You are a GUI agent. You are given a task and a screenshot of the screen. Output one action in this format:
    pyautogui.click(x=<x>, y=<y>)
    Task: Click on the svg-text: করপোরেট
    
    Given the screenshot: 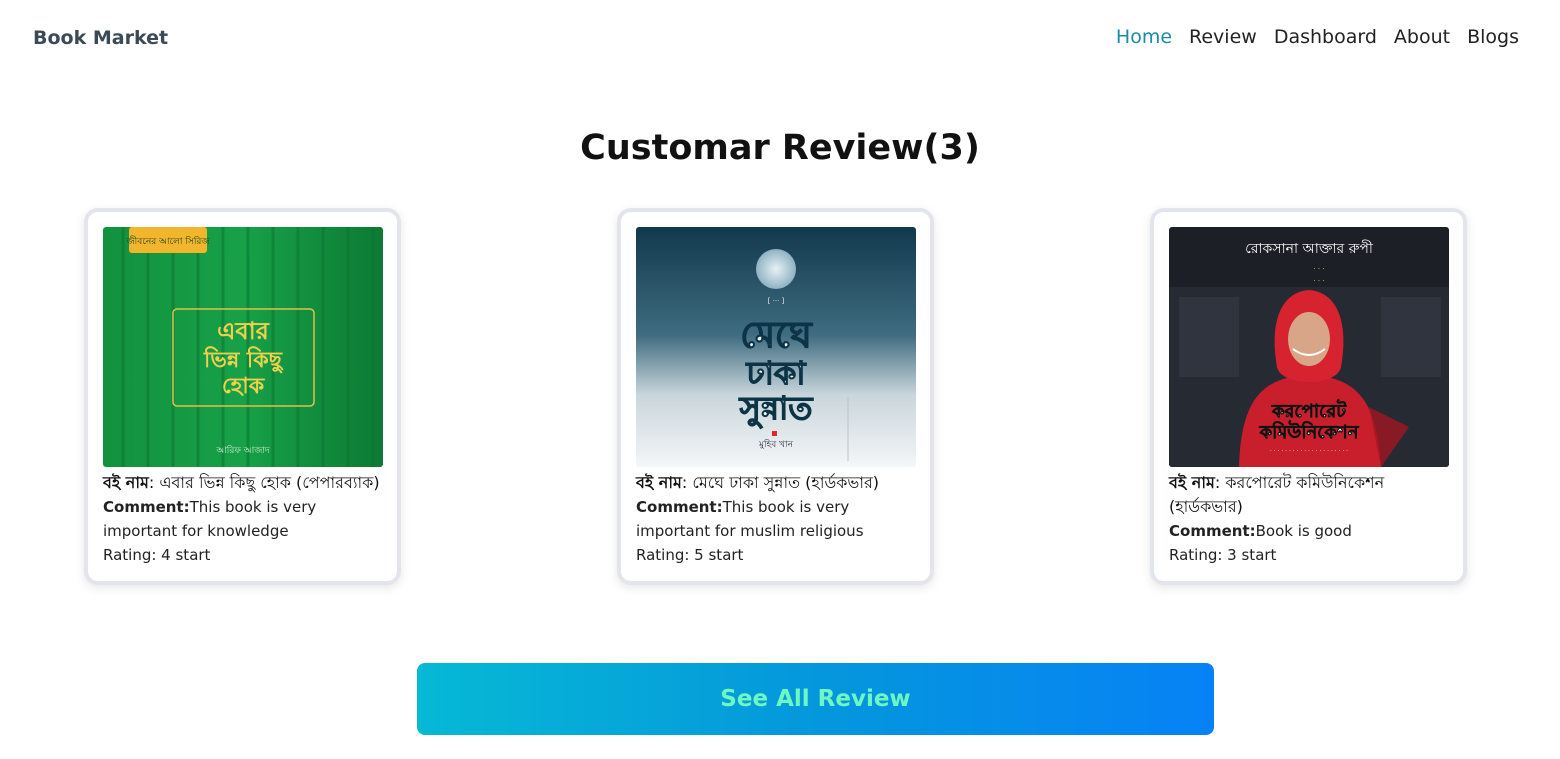 What is the action you would take?
    pyautogui.click(x=1309, y=410)
    